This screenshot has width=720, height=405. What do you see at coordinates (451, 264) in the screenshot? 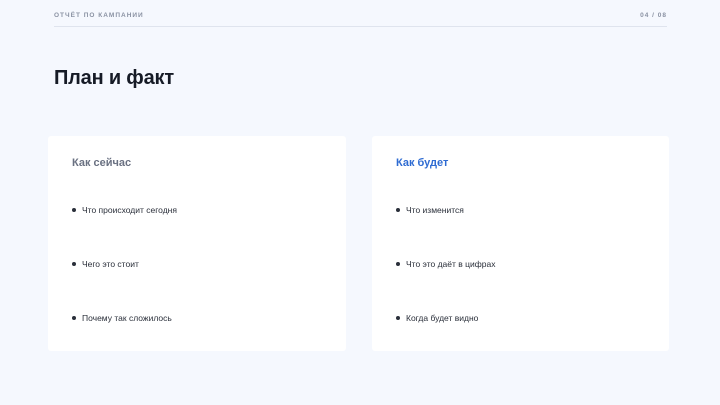
I see `list-item-text: Что это даёт в цифрах` at bounding box center [451, 264].